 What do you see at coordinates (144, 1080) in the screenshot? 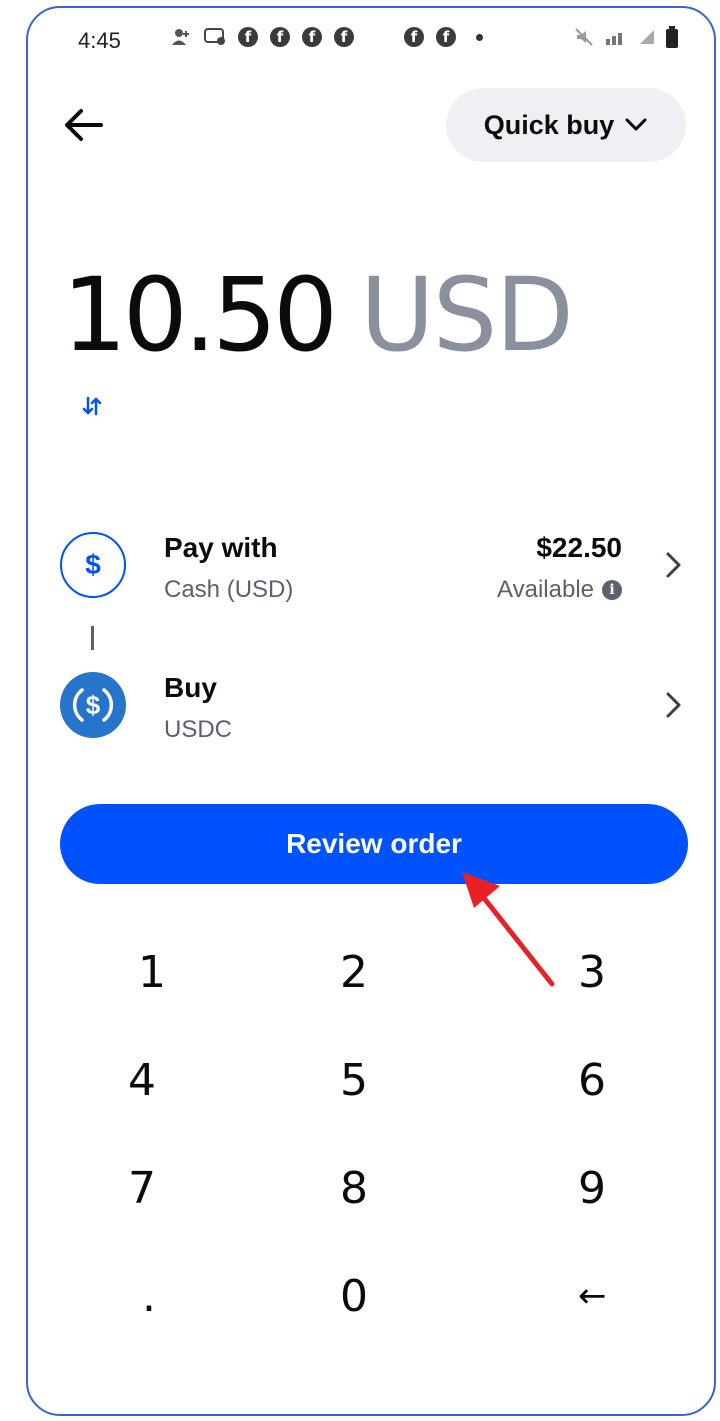
I see `key-4: 4` at bounding box center [144, 1080].